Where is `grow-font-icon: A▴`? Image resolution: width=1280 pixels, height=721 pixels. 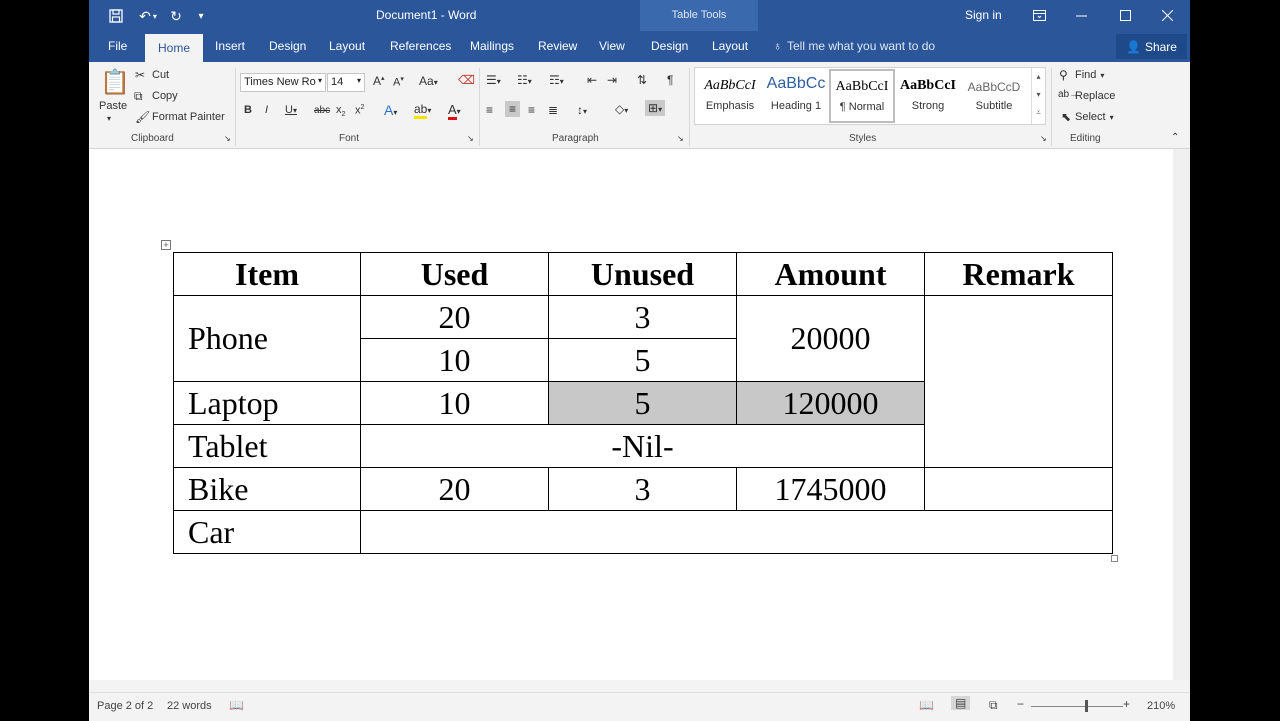 grow-font-icon: A▴ is located at coordinates (379, 81).